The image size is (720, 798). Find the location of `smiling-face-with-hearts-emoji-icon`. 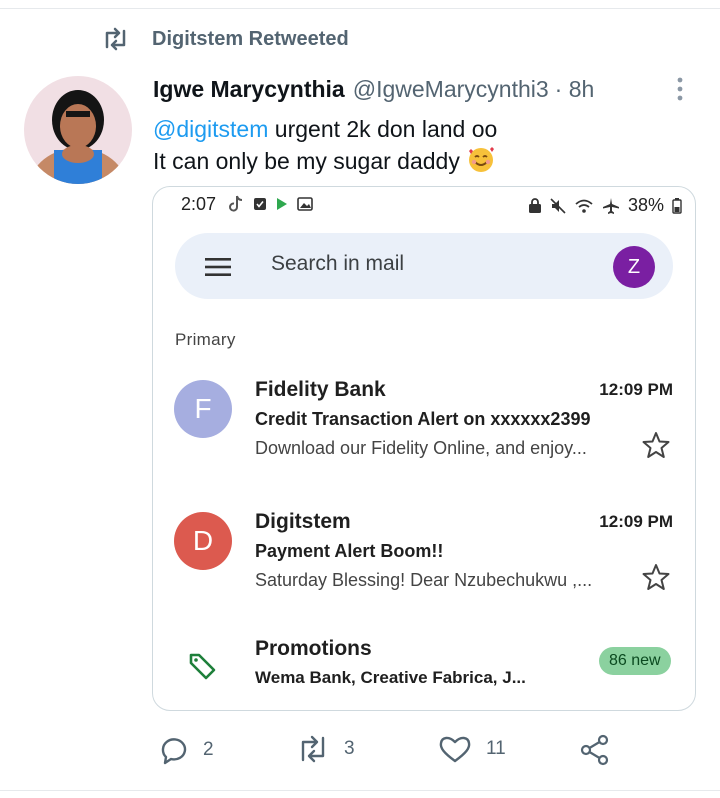

smiling-face-with-hearts-emoji-icon is located at coordinates (481, 159).